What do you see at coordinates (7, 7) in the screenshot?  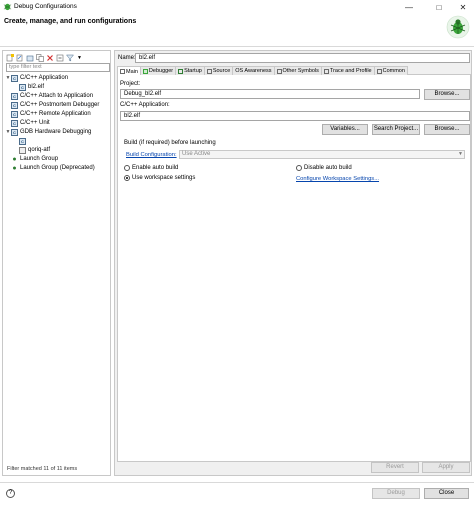 I see `debug-bug-icon` at bounding box center [7, 7].